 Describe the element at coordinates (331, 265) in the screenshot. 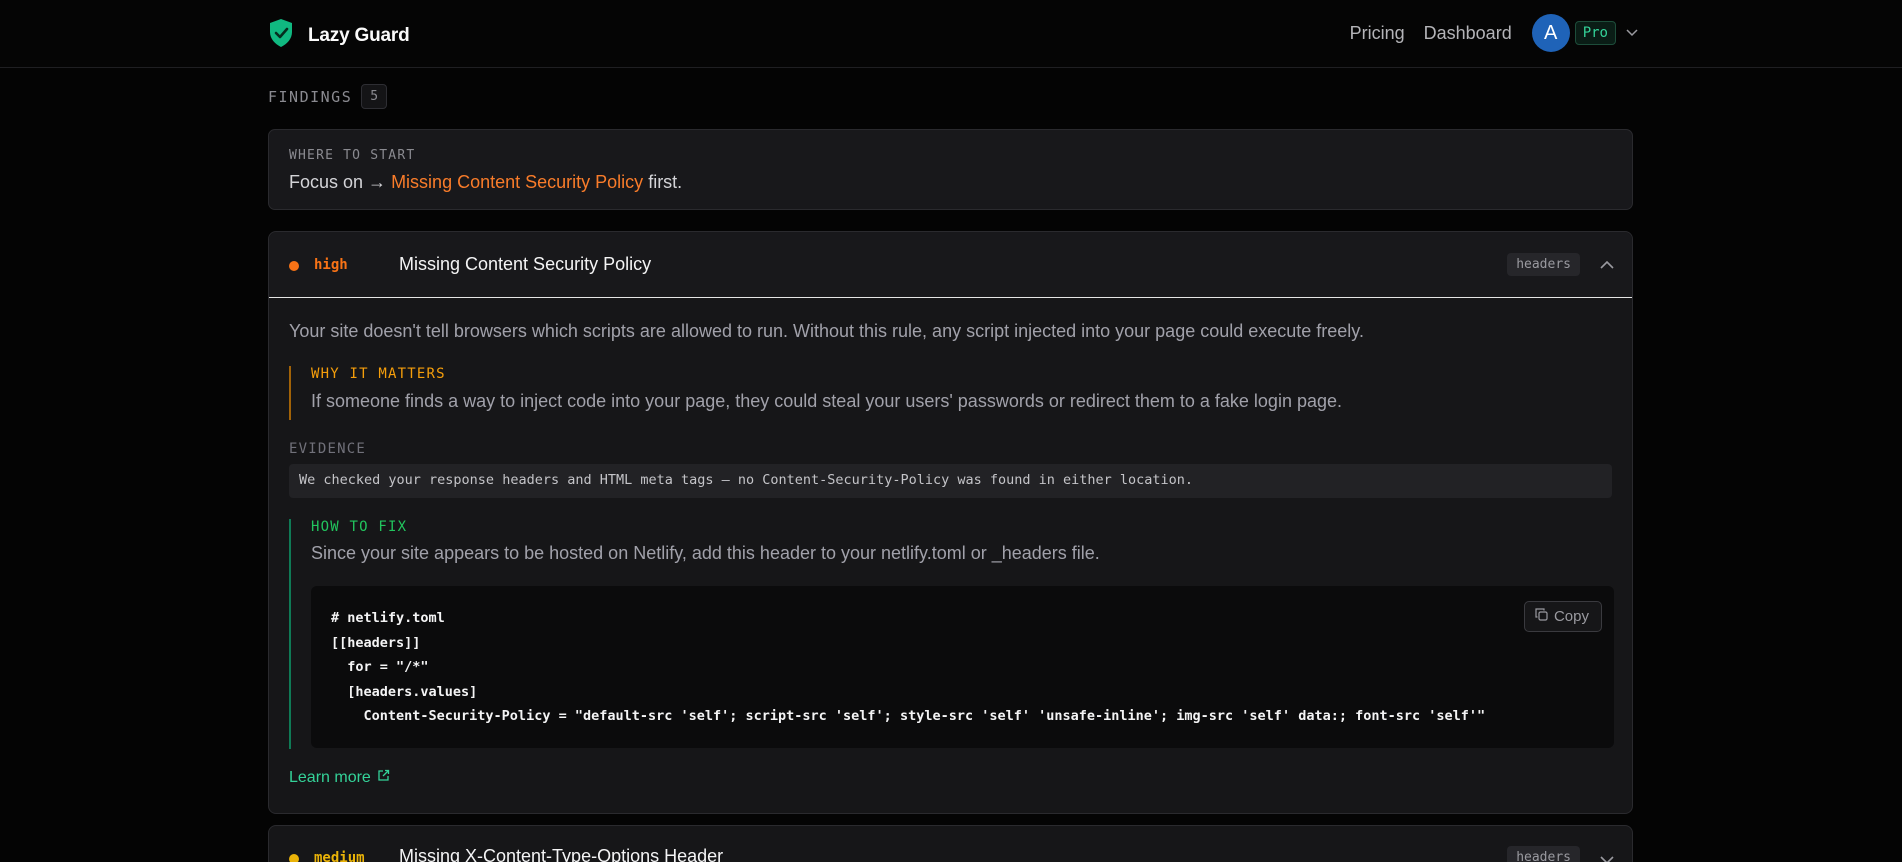

I see `severity-label: high` at that location.